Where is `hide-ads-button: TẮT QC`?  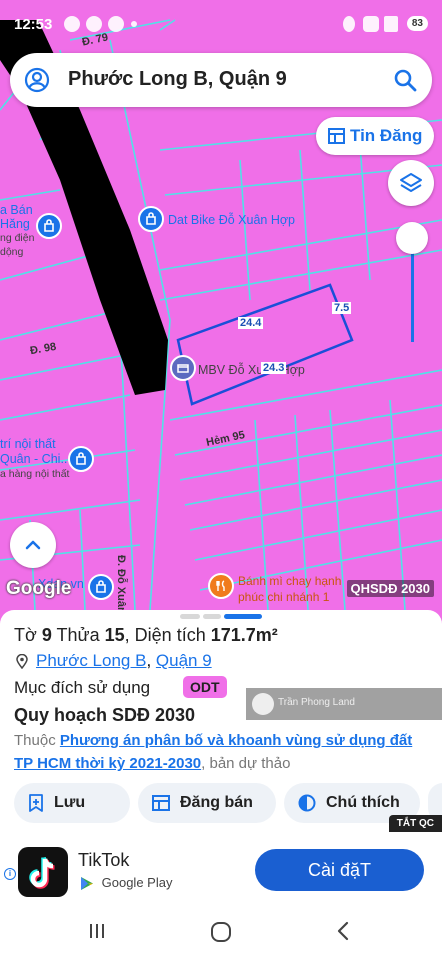
hide-ads-button: TẮT QC is located at coordinates (415, 823).